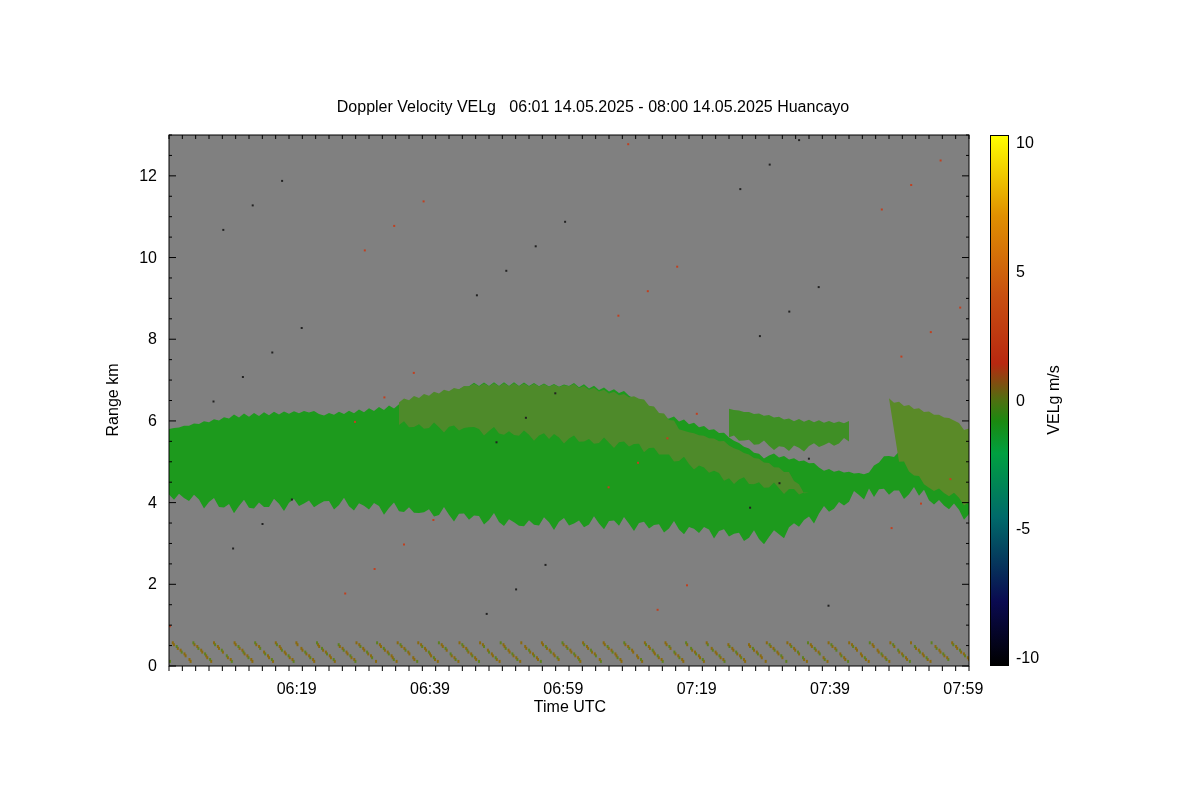 Image resolution: width=1200 pixels, height=800 pixels. What do you see at coordinates (430, 689) in the screenshot?
I see `x-tick-label: 06:39` at bounding box center [430, 689].